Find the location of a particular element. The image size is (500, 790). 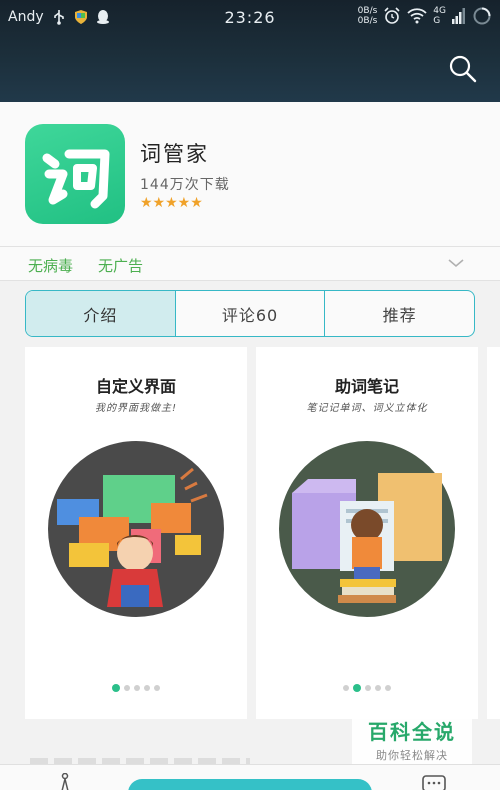

badge-no-virus: 无病毒 is located at coordinates (51, 266).